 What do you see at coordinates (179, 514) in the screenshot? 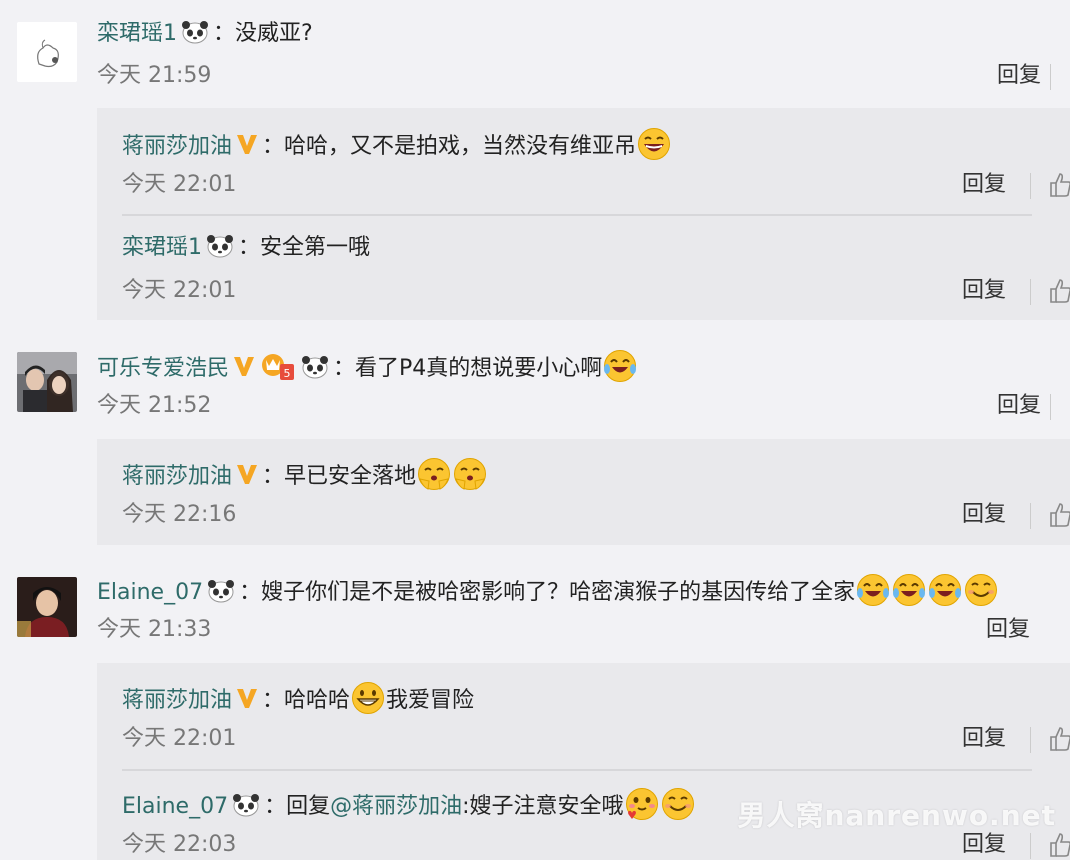
I see `timestamp: 今天 22:16` at bounding box center [179, 514].